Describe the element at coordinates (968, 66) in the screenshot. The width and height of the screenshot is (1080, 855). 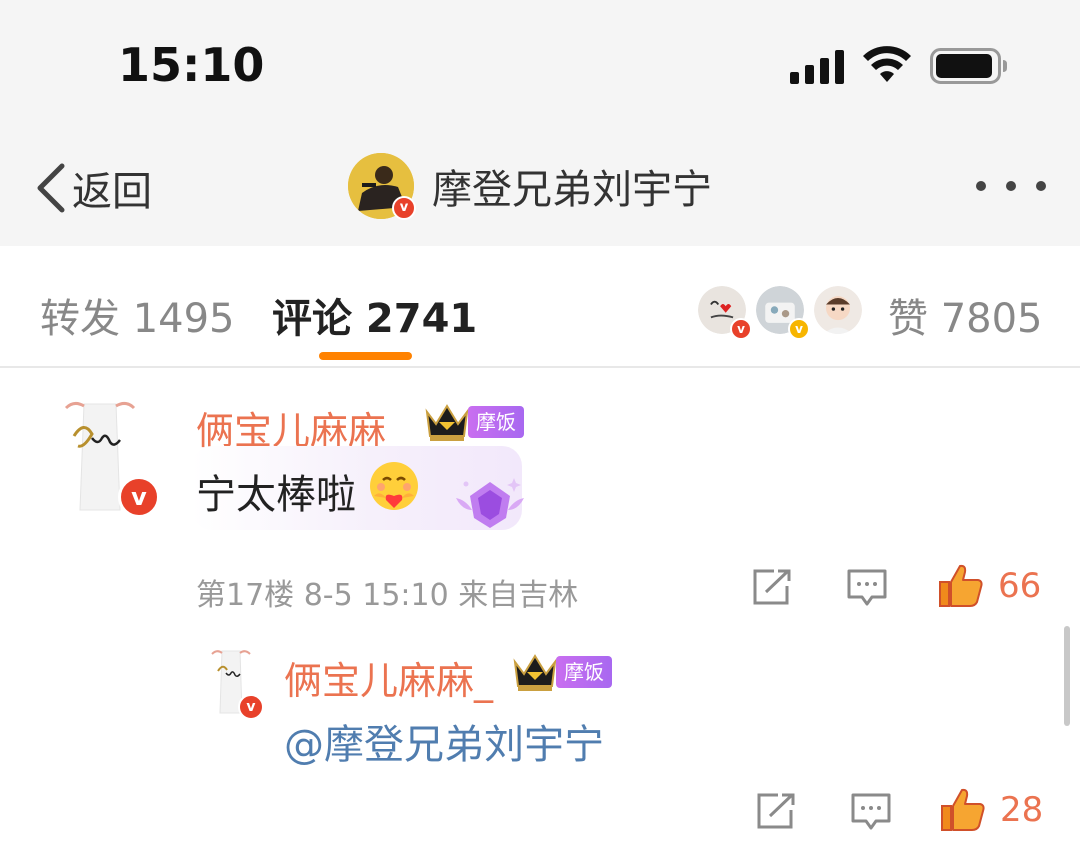
I see `battery-icon` at that location.